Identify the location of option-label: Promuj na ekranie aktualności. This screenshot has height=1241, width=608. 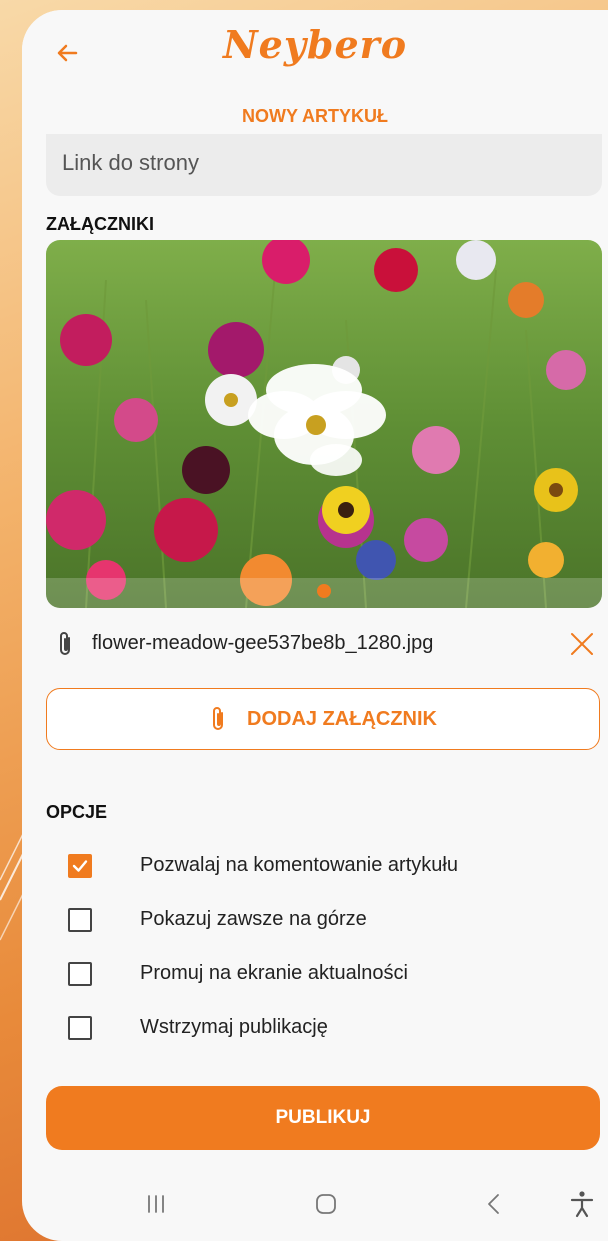
(274, 973).